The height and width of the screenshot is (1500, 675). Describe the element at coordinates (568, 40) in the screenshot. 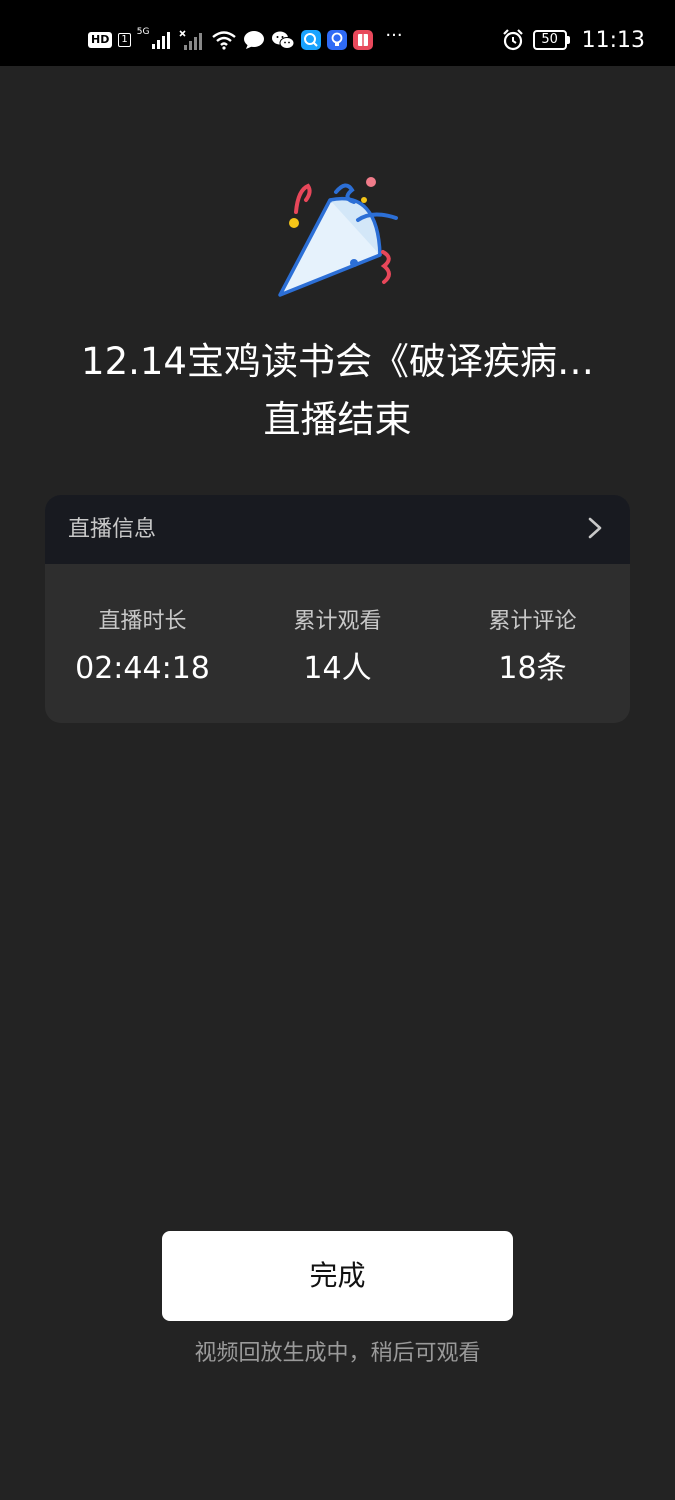

I see `battery-tip` at that location.